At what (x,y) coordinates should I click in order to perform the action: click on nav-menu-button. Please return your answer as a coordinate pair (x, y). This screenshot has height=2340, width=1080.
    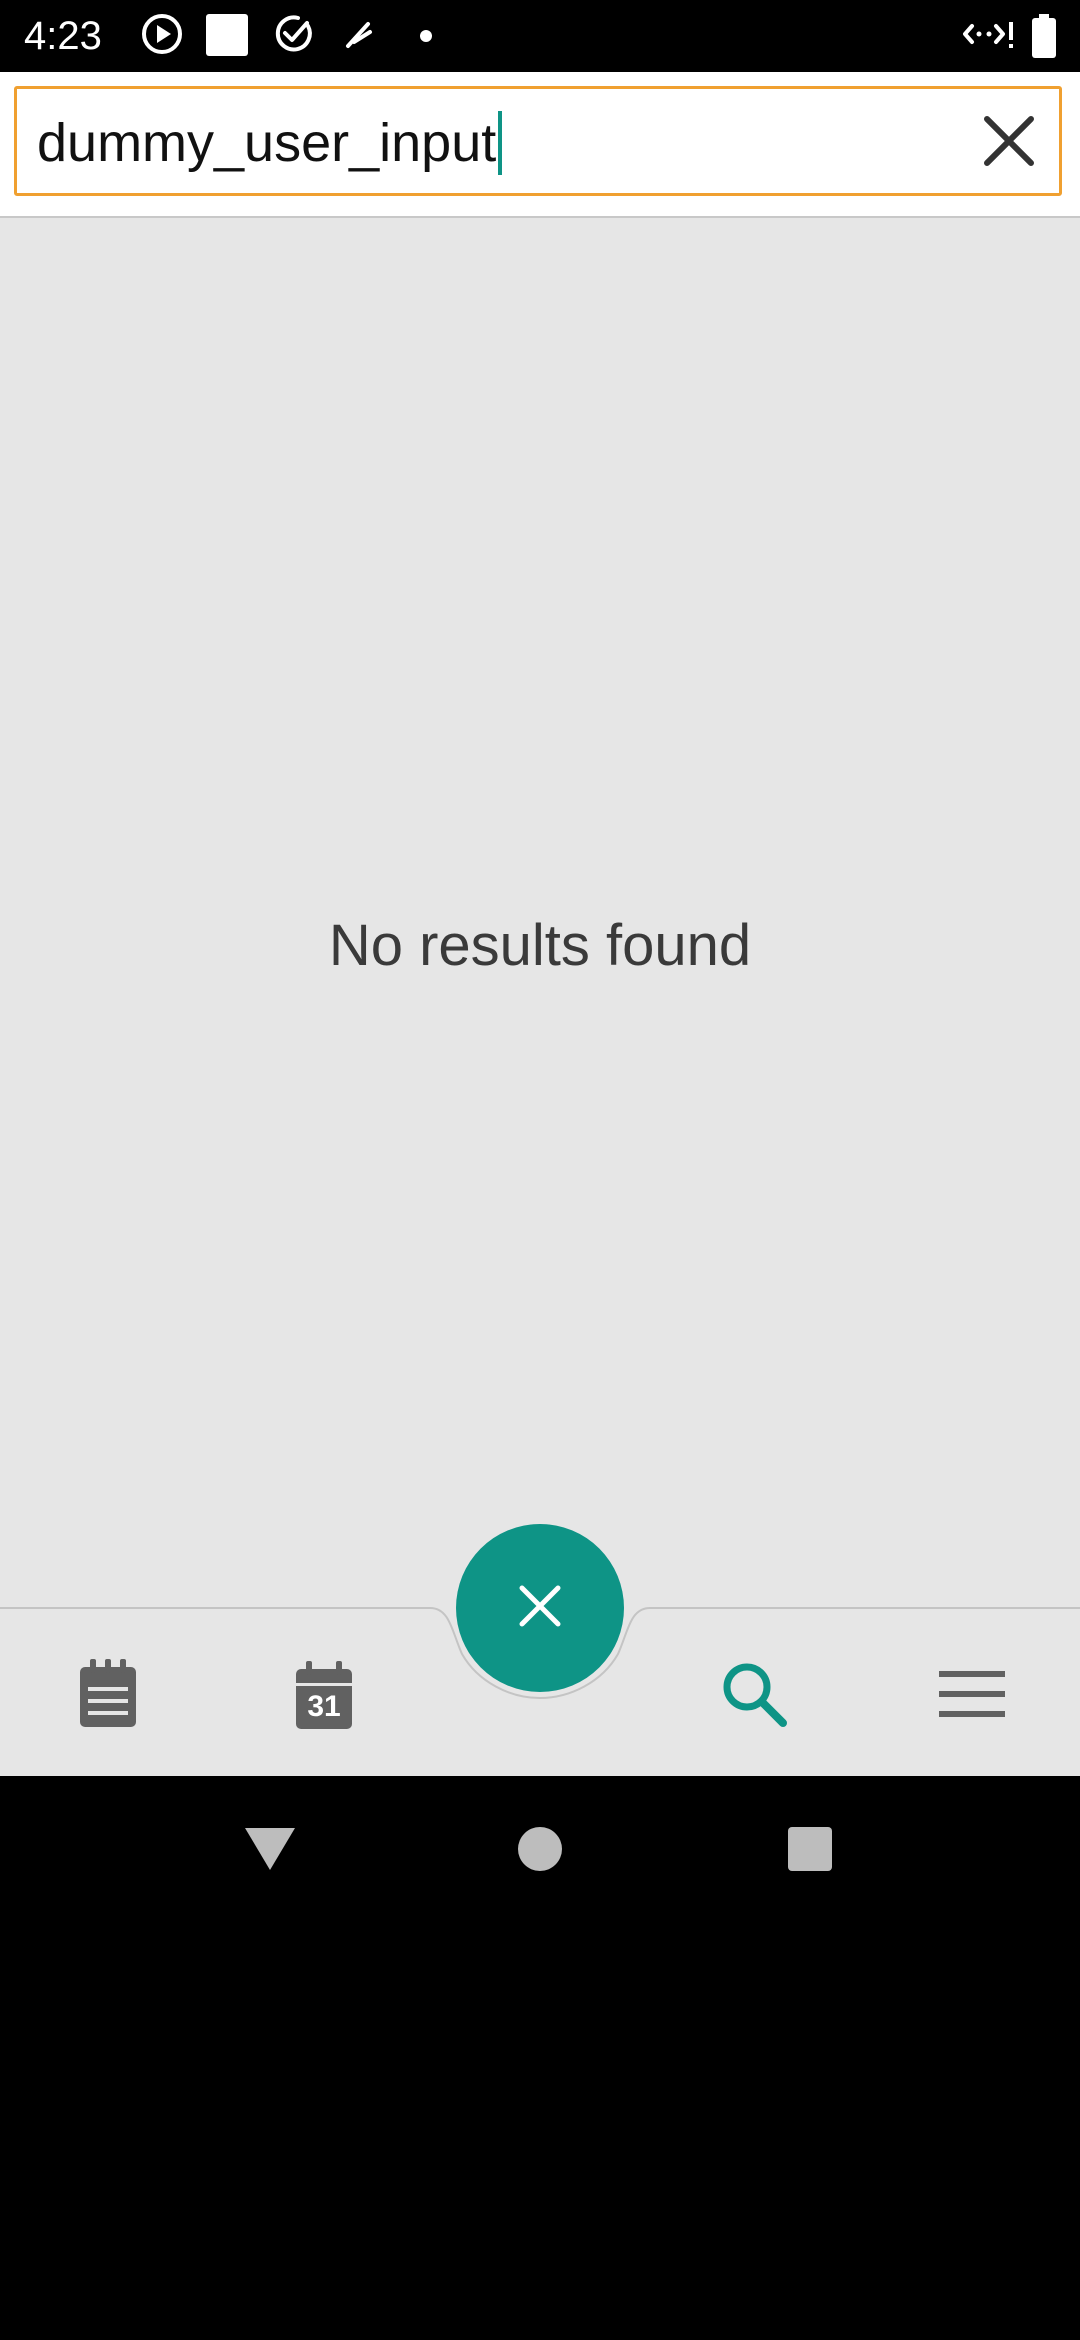
    Looking at the image, I should click on (972, 1696).